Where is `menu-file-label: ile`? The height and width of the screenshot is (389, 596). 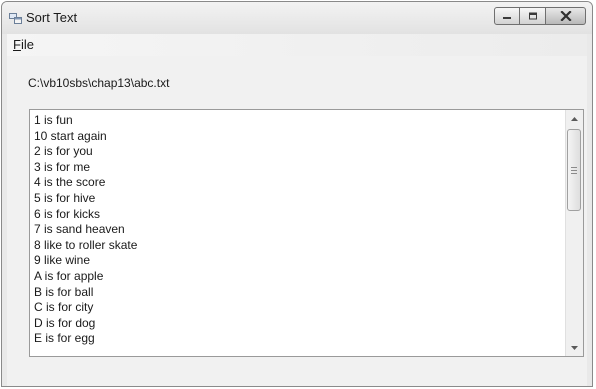 menu-file-label: ile is located at coordinates (27, 44).